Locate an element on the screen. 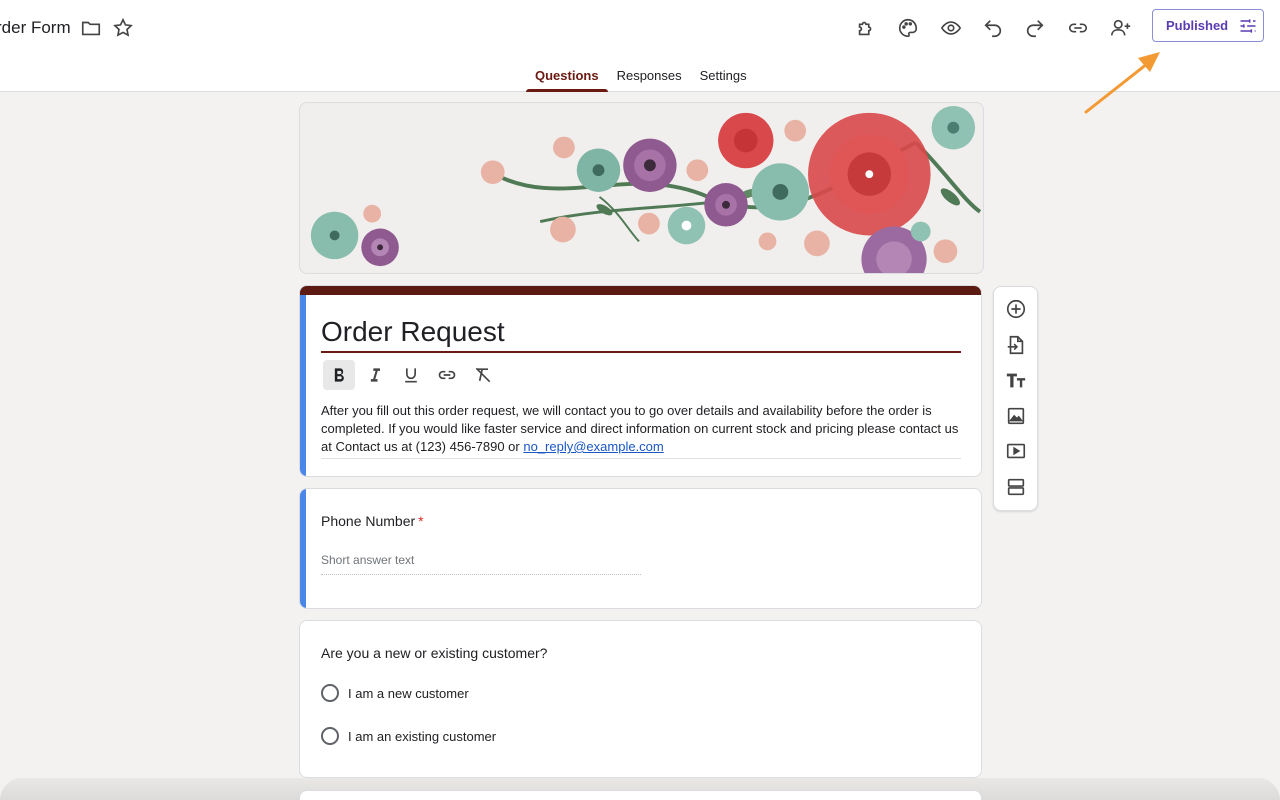  underline-button is located at coordinates (411, 375).